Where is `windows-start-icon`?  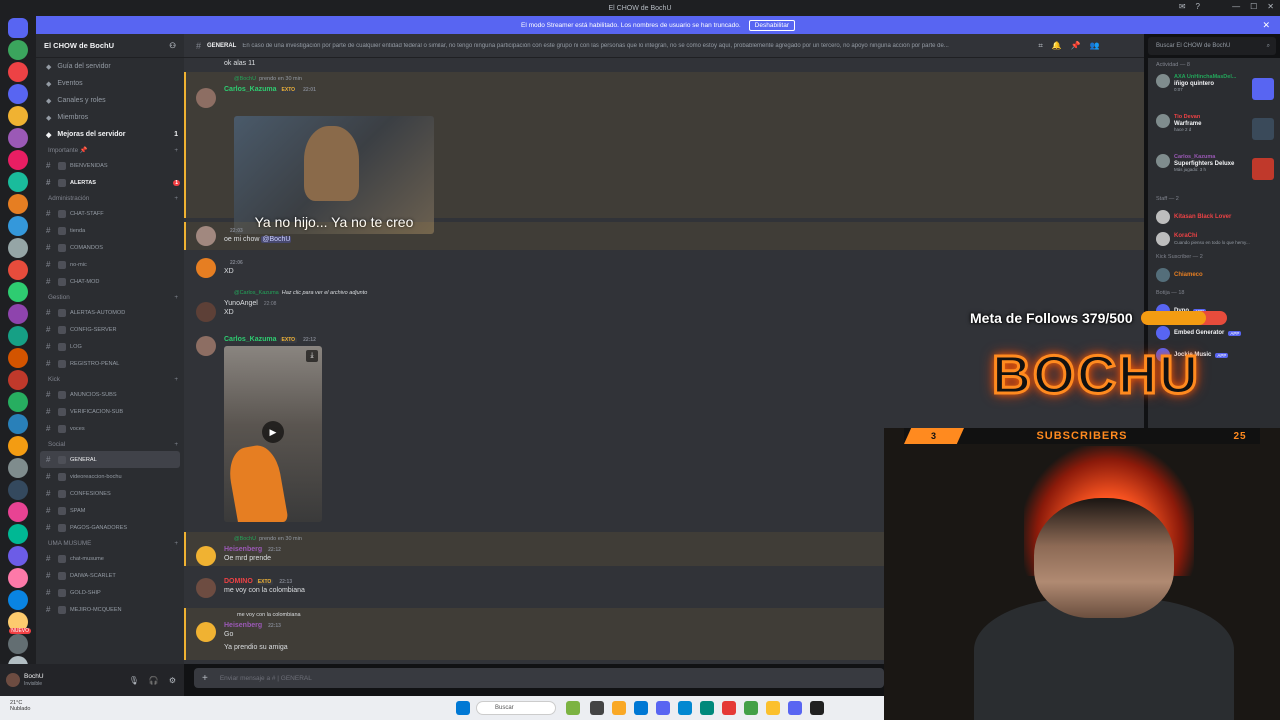
windows-start-icon is located at coordinates (463, 708).